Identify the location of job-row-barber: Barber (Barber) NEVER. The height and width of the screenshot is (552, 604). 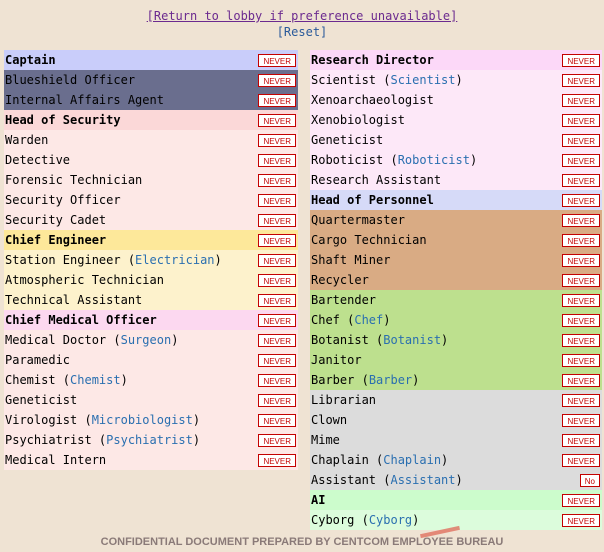
(456, 380).